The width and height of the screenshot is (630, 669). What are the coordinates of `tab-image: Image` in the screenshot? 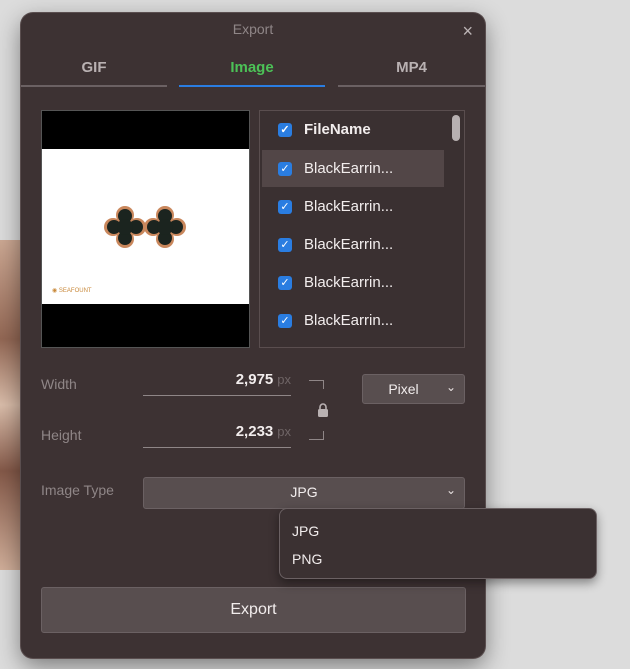 It's located at (252, 74).